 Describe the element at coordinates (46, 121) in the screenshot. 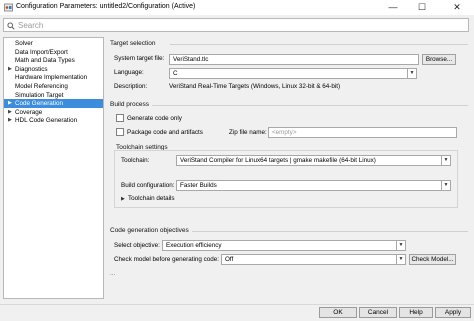

I see `tree-item-label: HDL Code Generation` at that location.